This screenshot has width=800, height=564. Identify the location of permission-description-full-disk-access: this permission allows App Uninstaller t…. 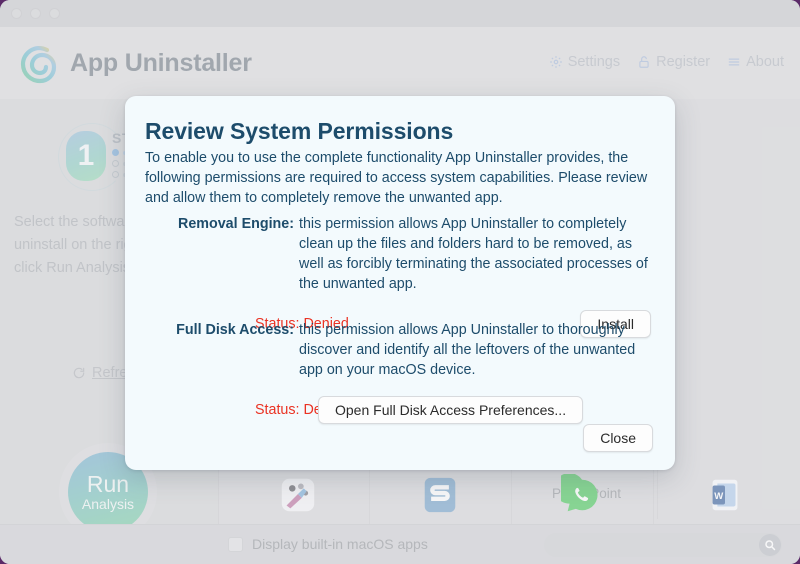
(467, 350).